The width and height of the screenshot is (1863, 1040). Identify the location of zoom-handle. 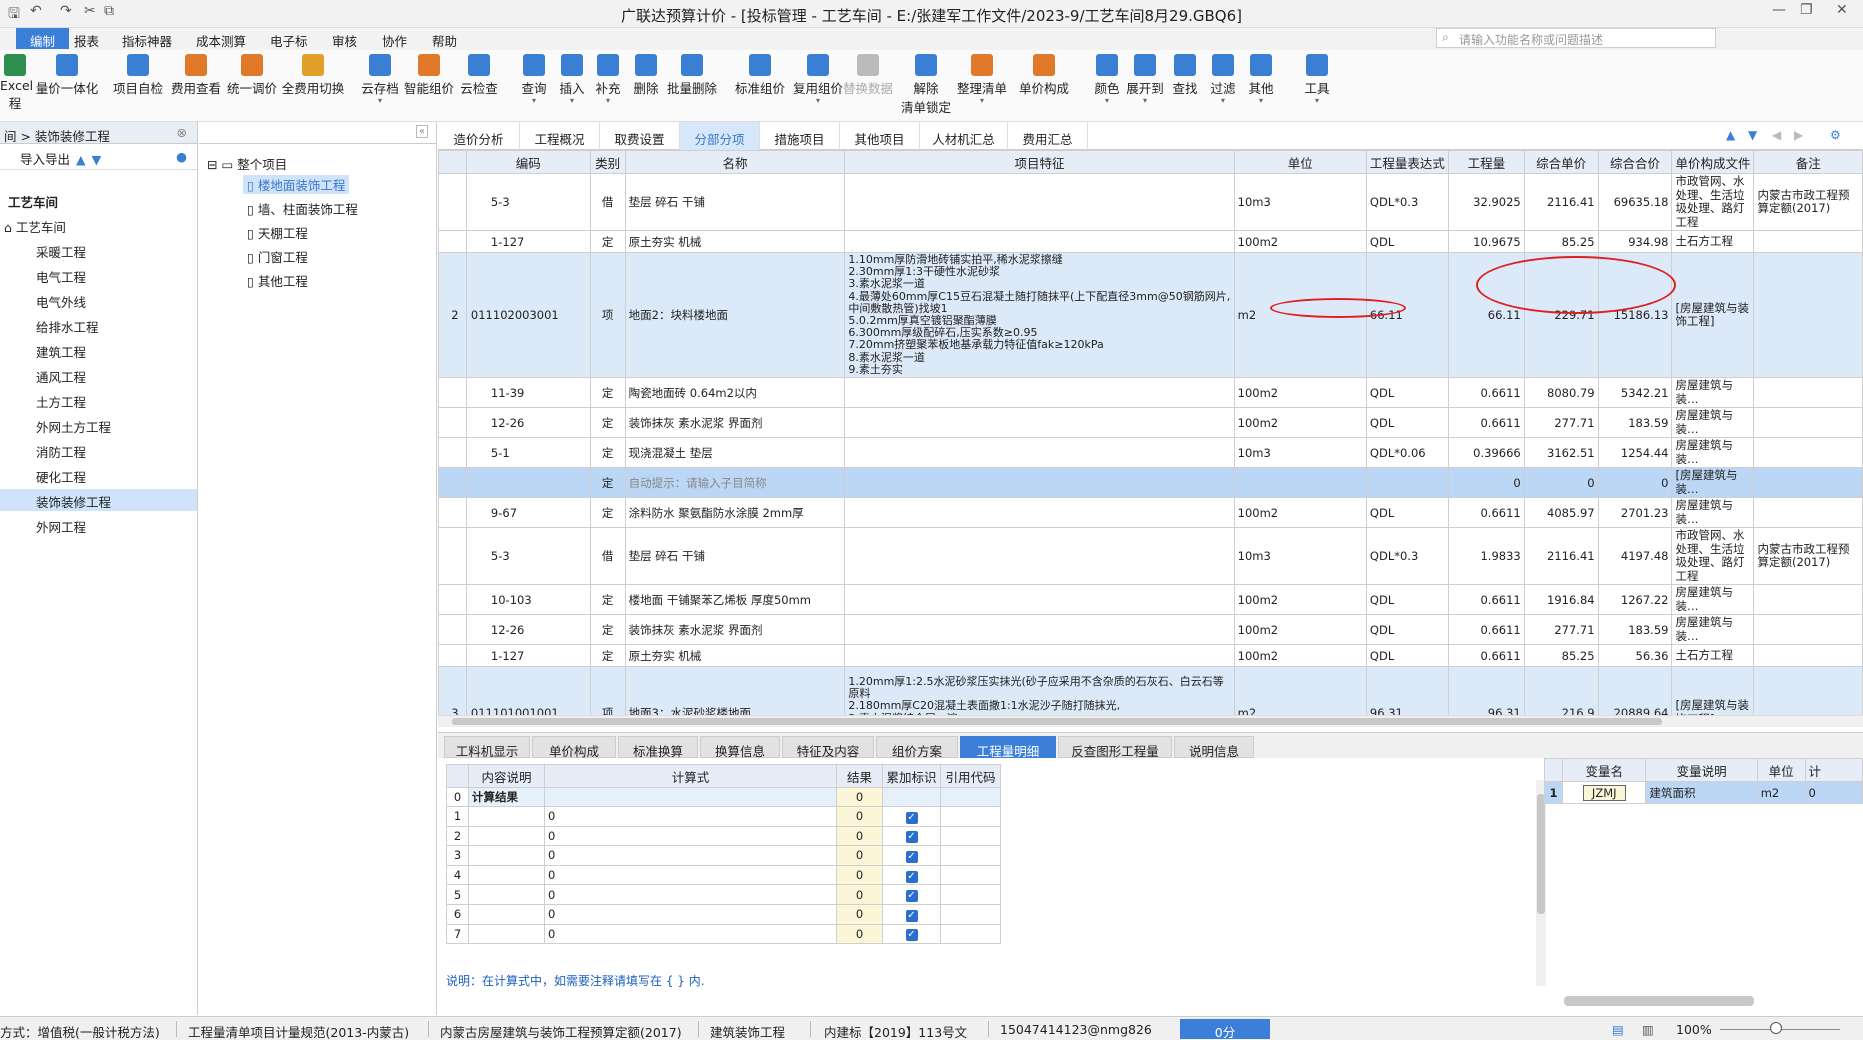
(1776, 1028).